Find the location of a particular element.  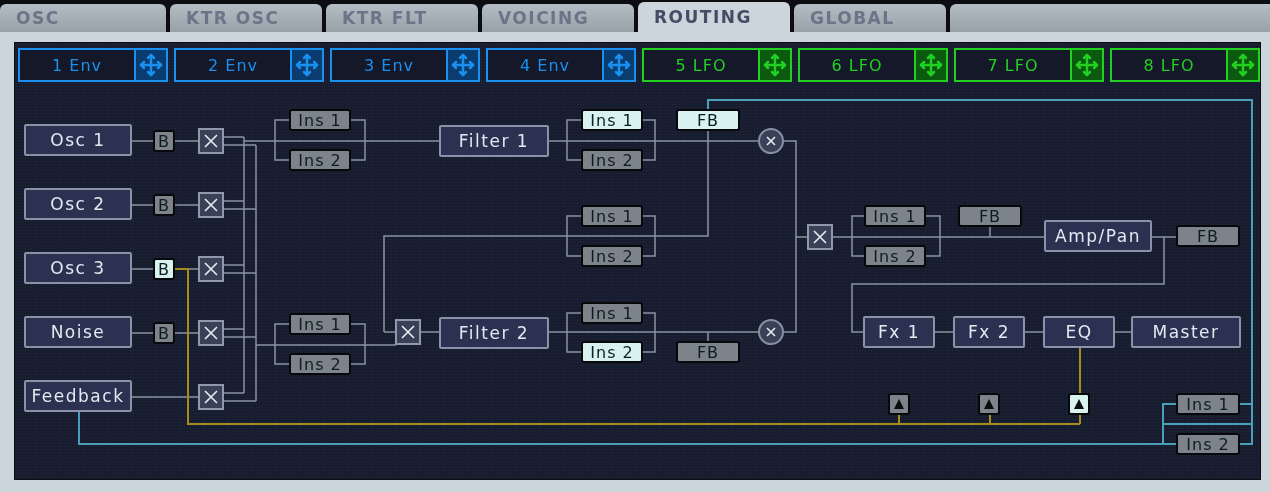

amp-block: Amp/Pan is located at coordinates (1098, 236).